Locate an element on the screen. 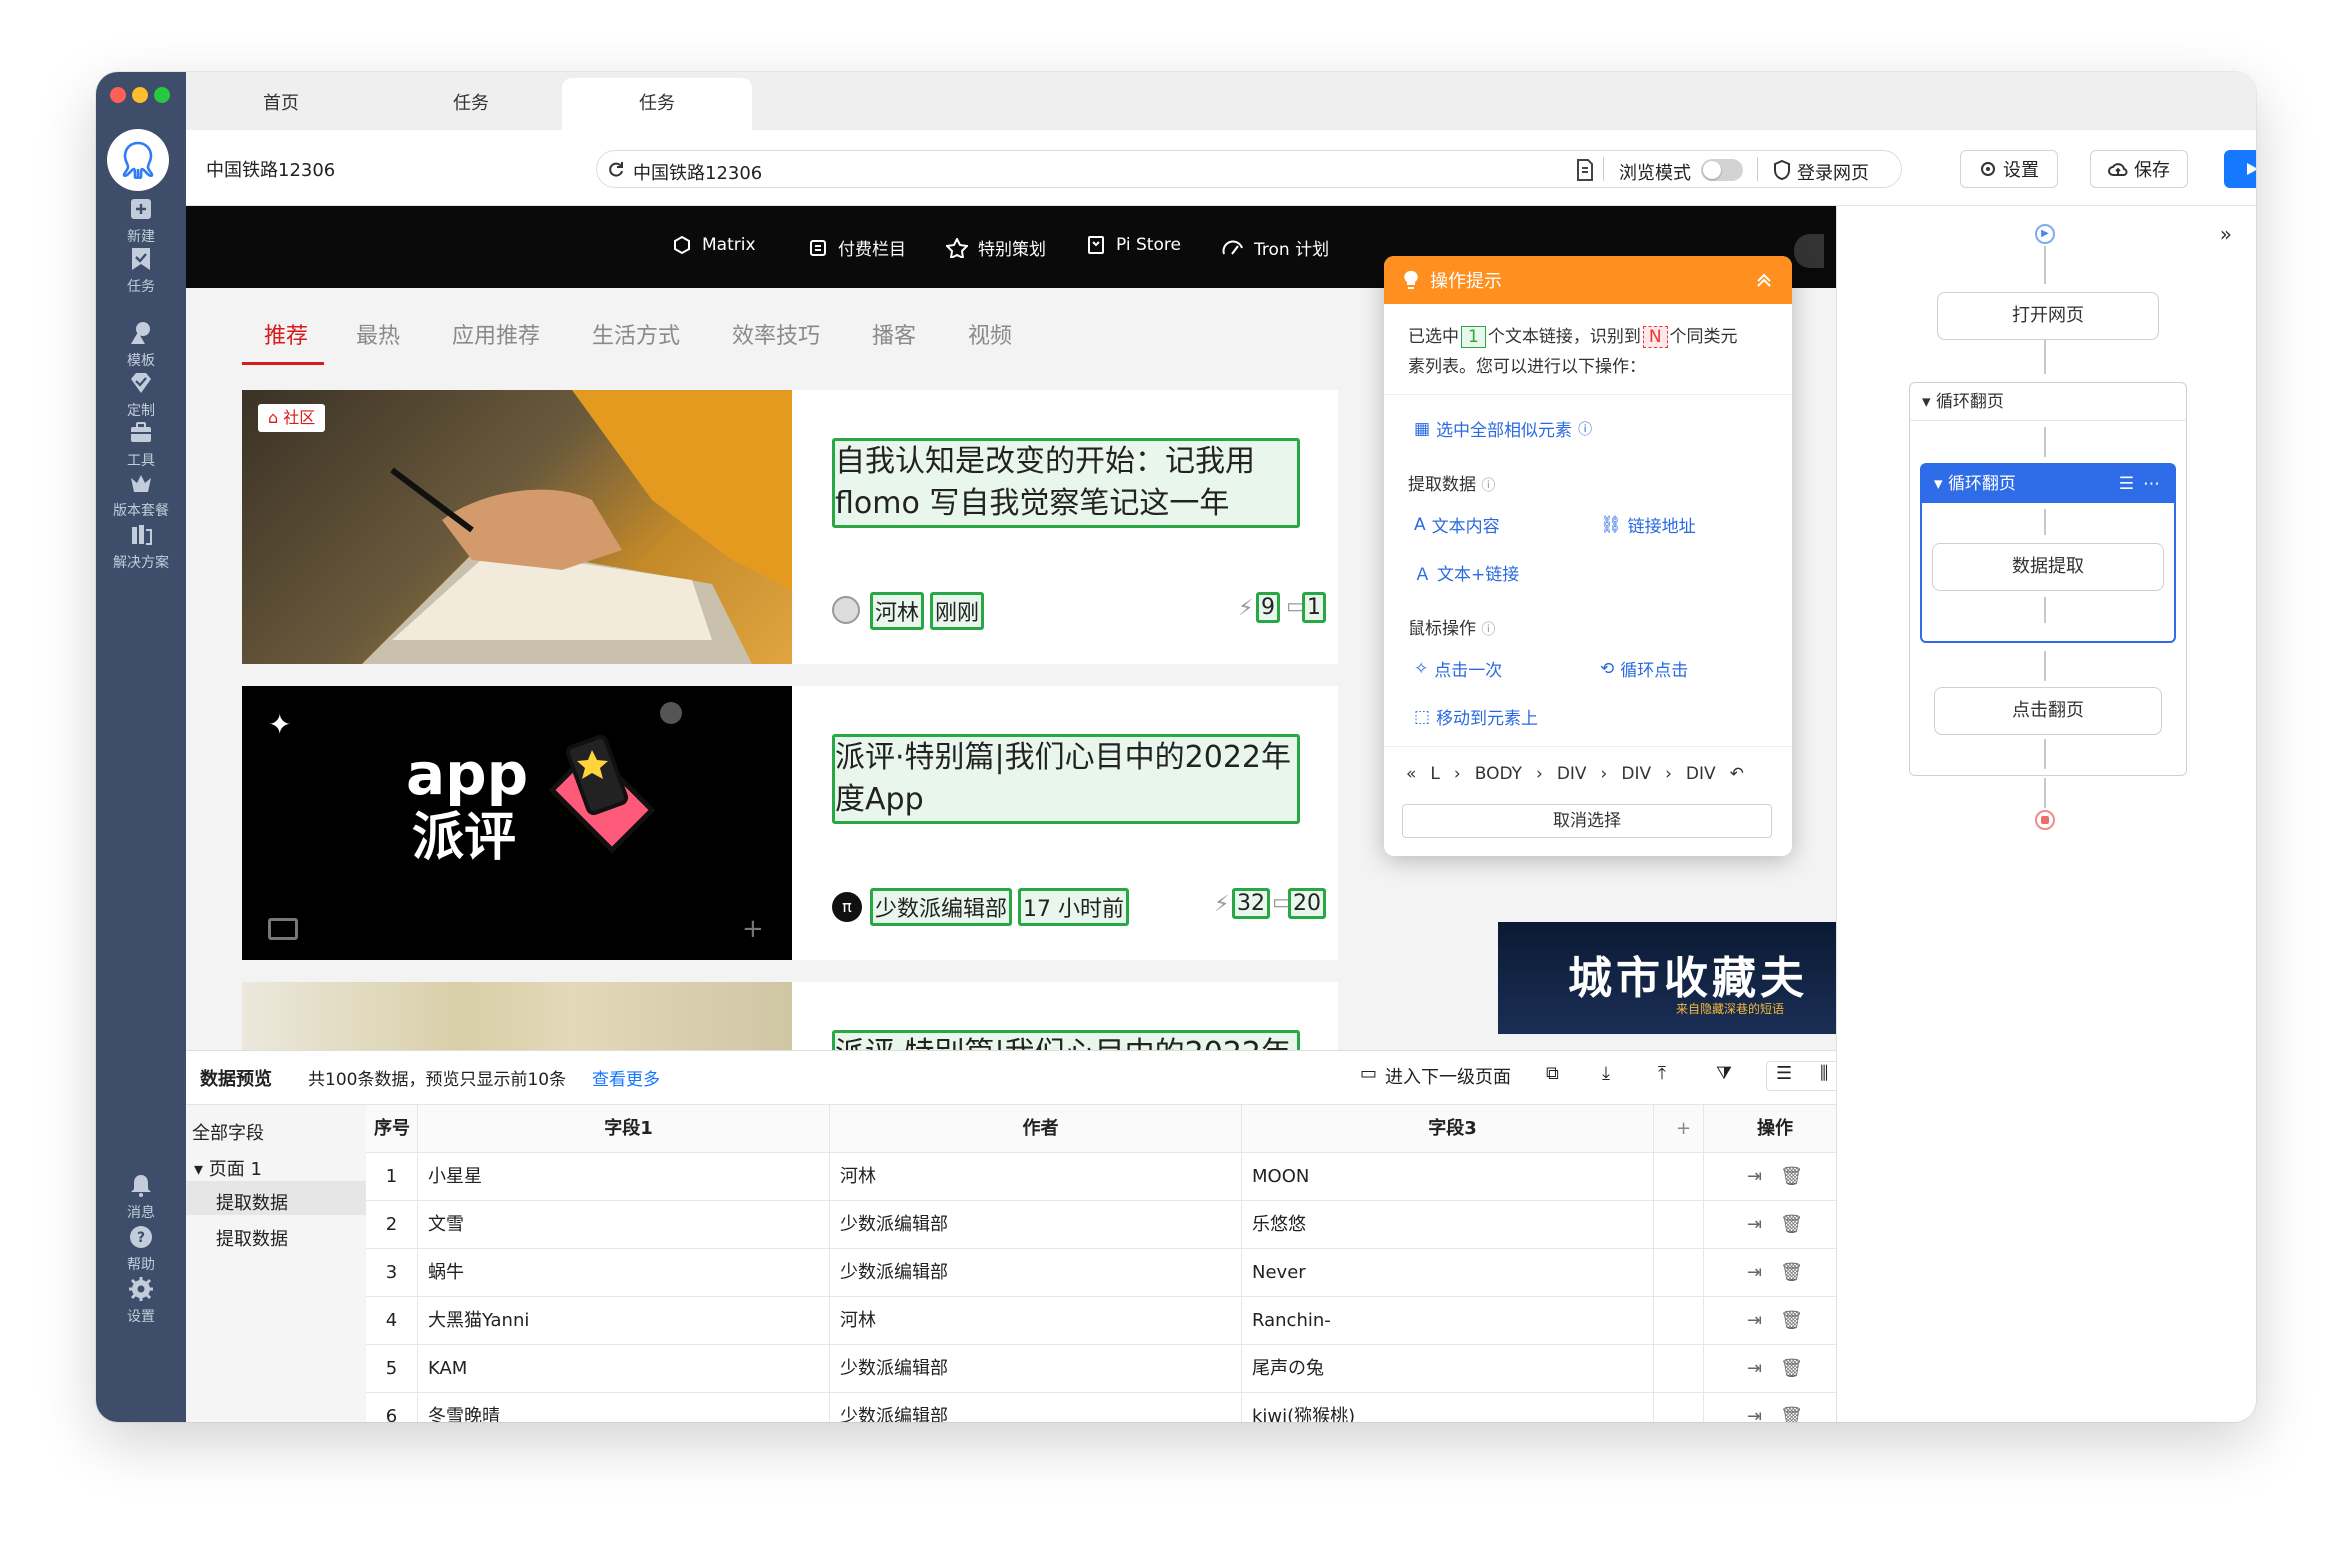  article-thumbnail: ⌂ 社区 is located at coordinates (517, 527).